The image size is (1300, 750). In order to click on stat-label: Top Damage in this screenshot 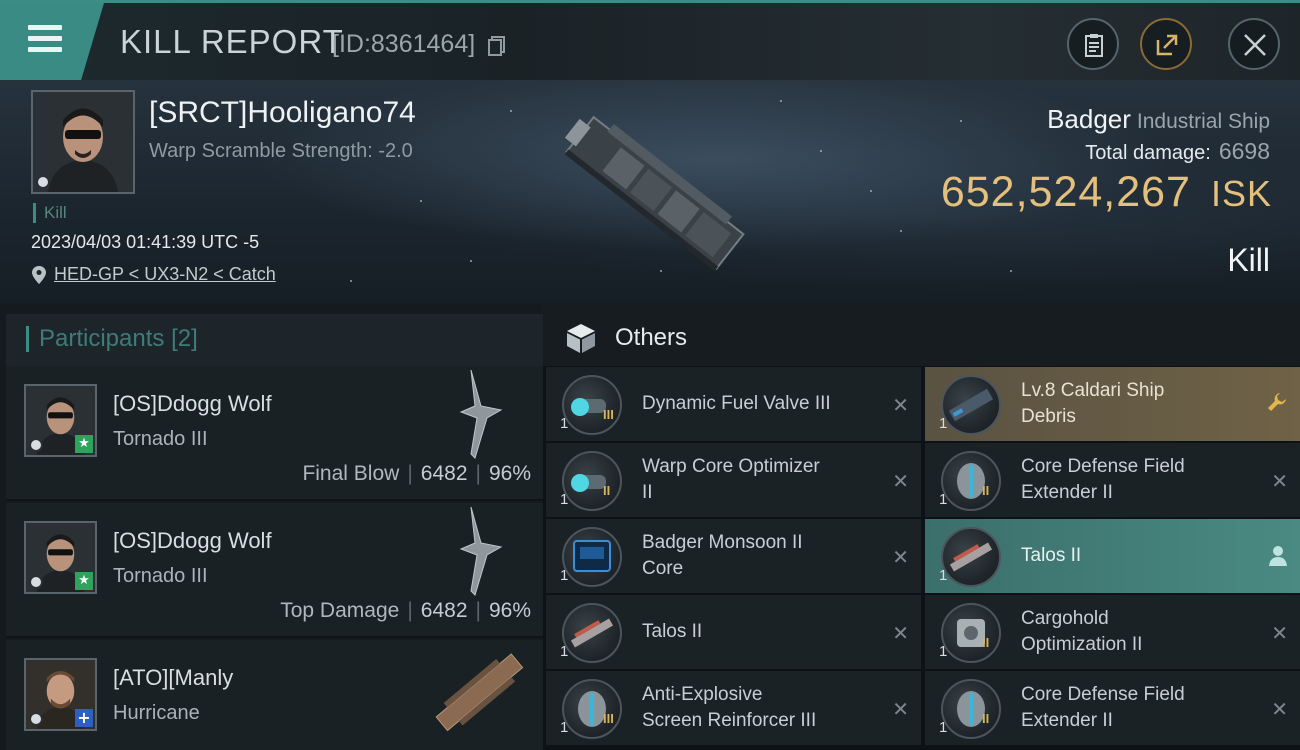, I will do `click(340, 610)`.